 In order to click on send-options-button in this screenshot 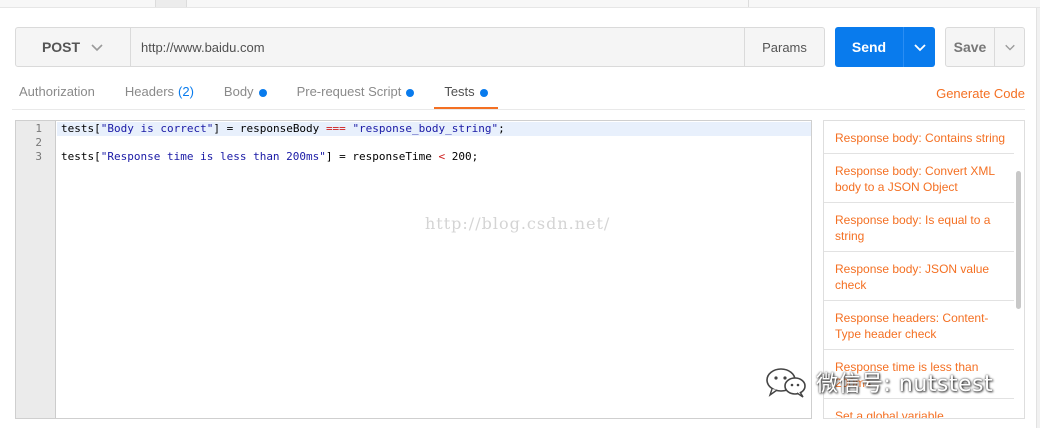, I will do `click(919, 47)`.